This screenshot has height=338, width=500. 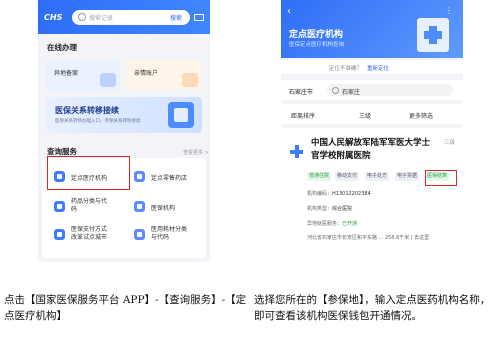 What do you see at coordinates (83, 75) in the screenshot?
I see `tile-remote-filing: 异地备案` at bounding box center [83, 75].